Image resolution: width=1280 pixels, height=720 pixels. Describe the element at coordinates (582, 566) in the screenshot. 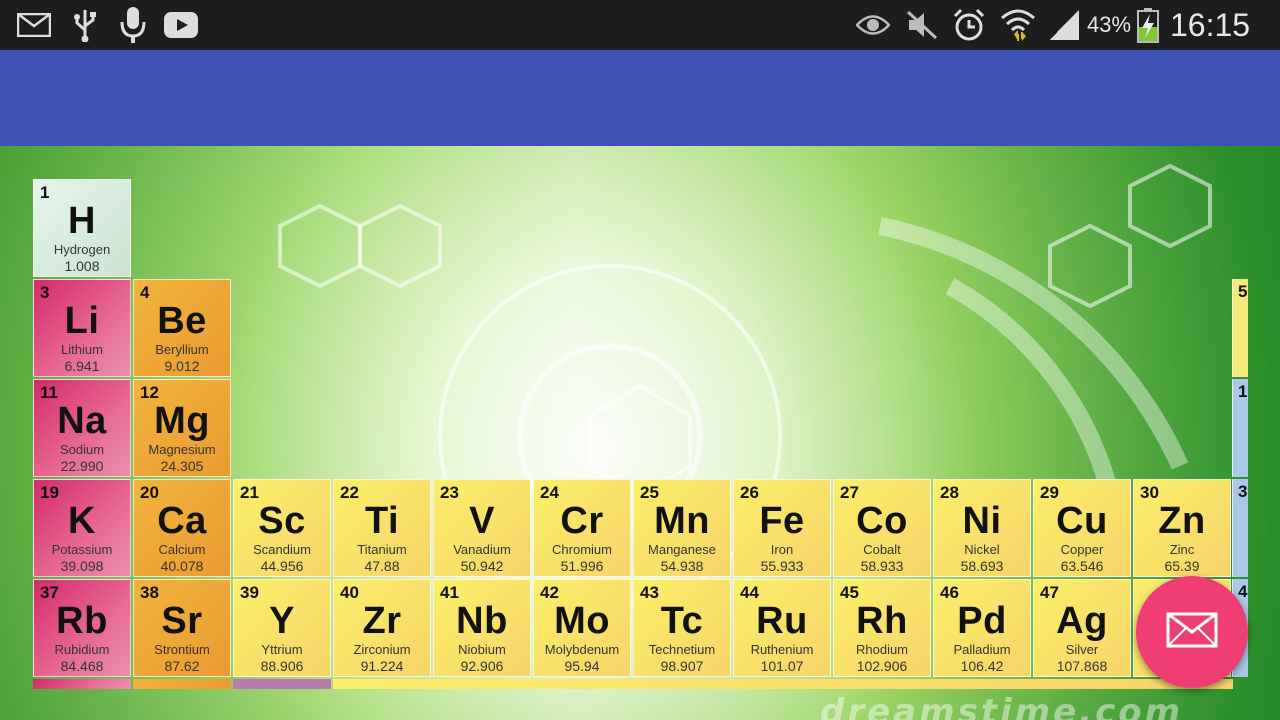

I see `atomic-mass: 51.996` at that location.